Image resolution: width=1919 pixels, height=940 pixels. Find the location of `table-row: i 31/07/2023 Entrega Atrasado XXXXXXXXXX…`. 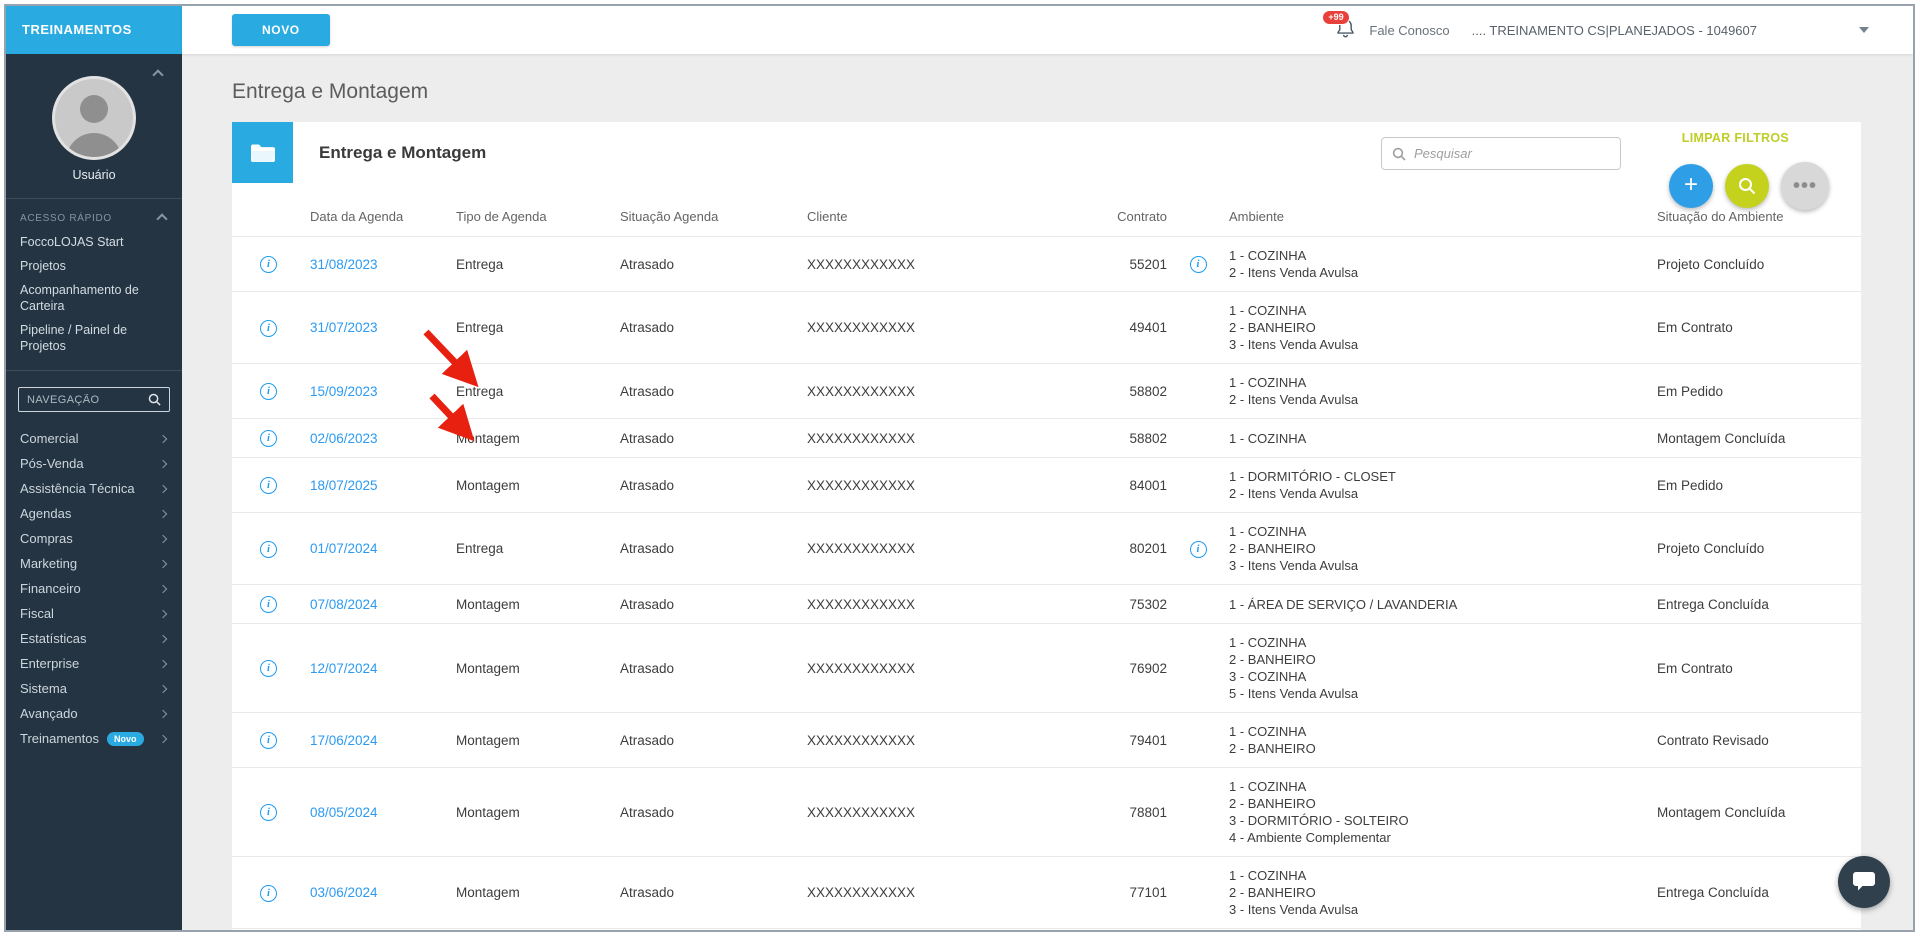

table-row: i 31/07/2023 Entrega Atrasado XXXXXXXXXX… is located at coordinates (1046, 327).